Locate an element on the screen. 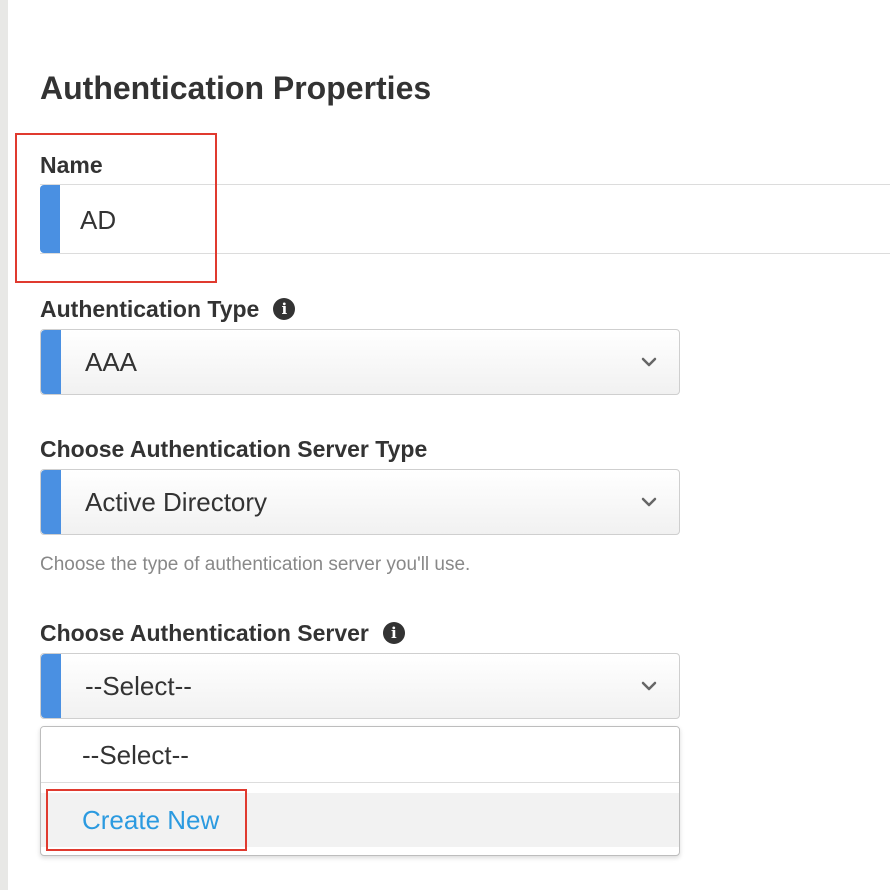 The width and height of the screenshot is (890, 890). server-type-select: Active Directory is located at coordinates (360, 502).